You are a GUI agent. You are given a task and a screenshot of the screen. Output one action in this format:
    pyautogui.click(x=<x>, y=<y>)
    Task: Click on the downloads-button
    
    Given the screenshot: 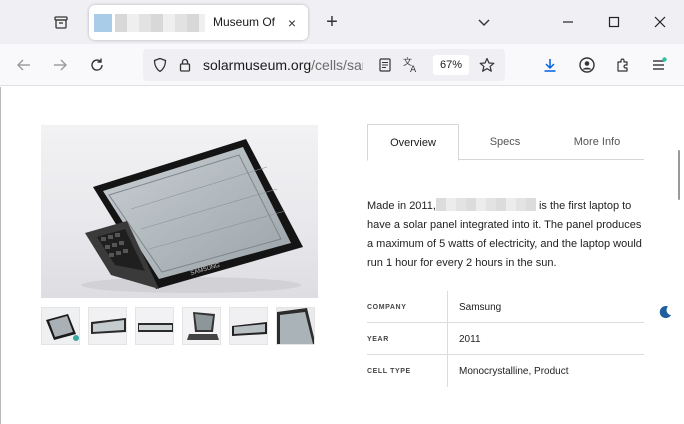 What is the action you would take?
    pyautogui.click(x=550, y=65)
    